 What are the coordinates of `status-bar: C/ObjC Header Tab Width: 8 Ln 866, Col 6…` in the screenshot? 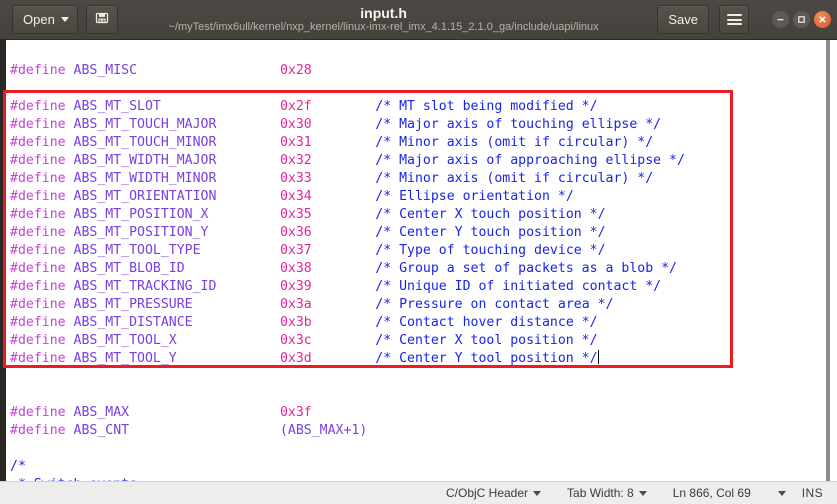 It's located at (418, 492).